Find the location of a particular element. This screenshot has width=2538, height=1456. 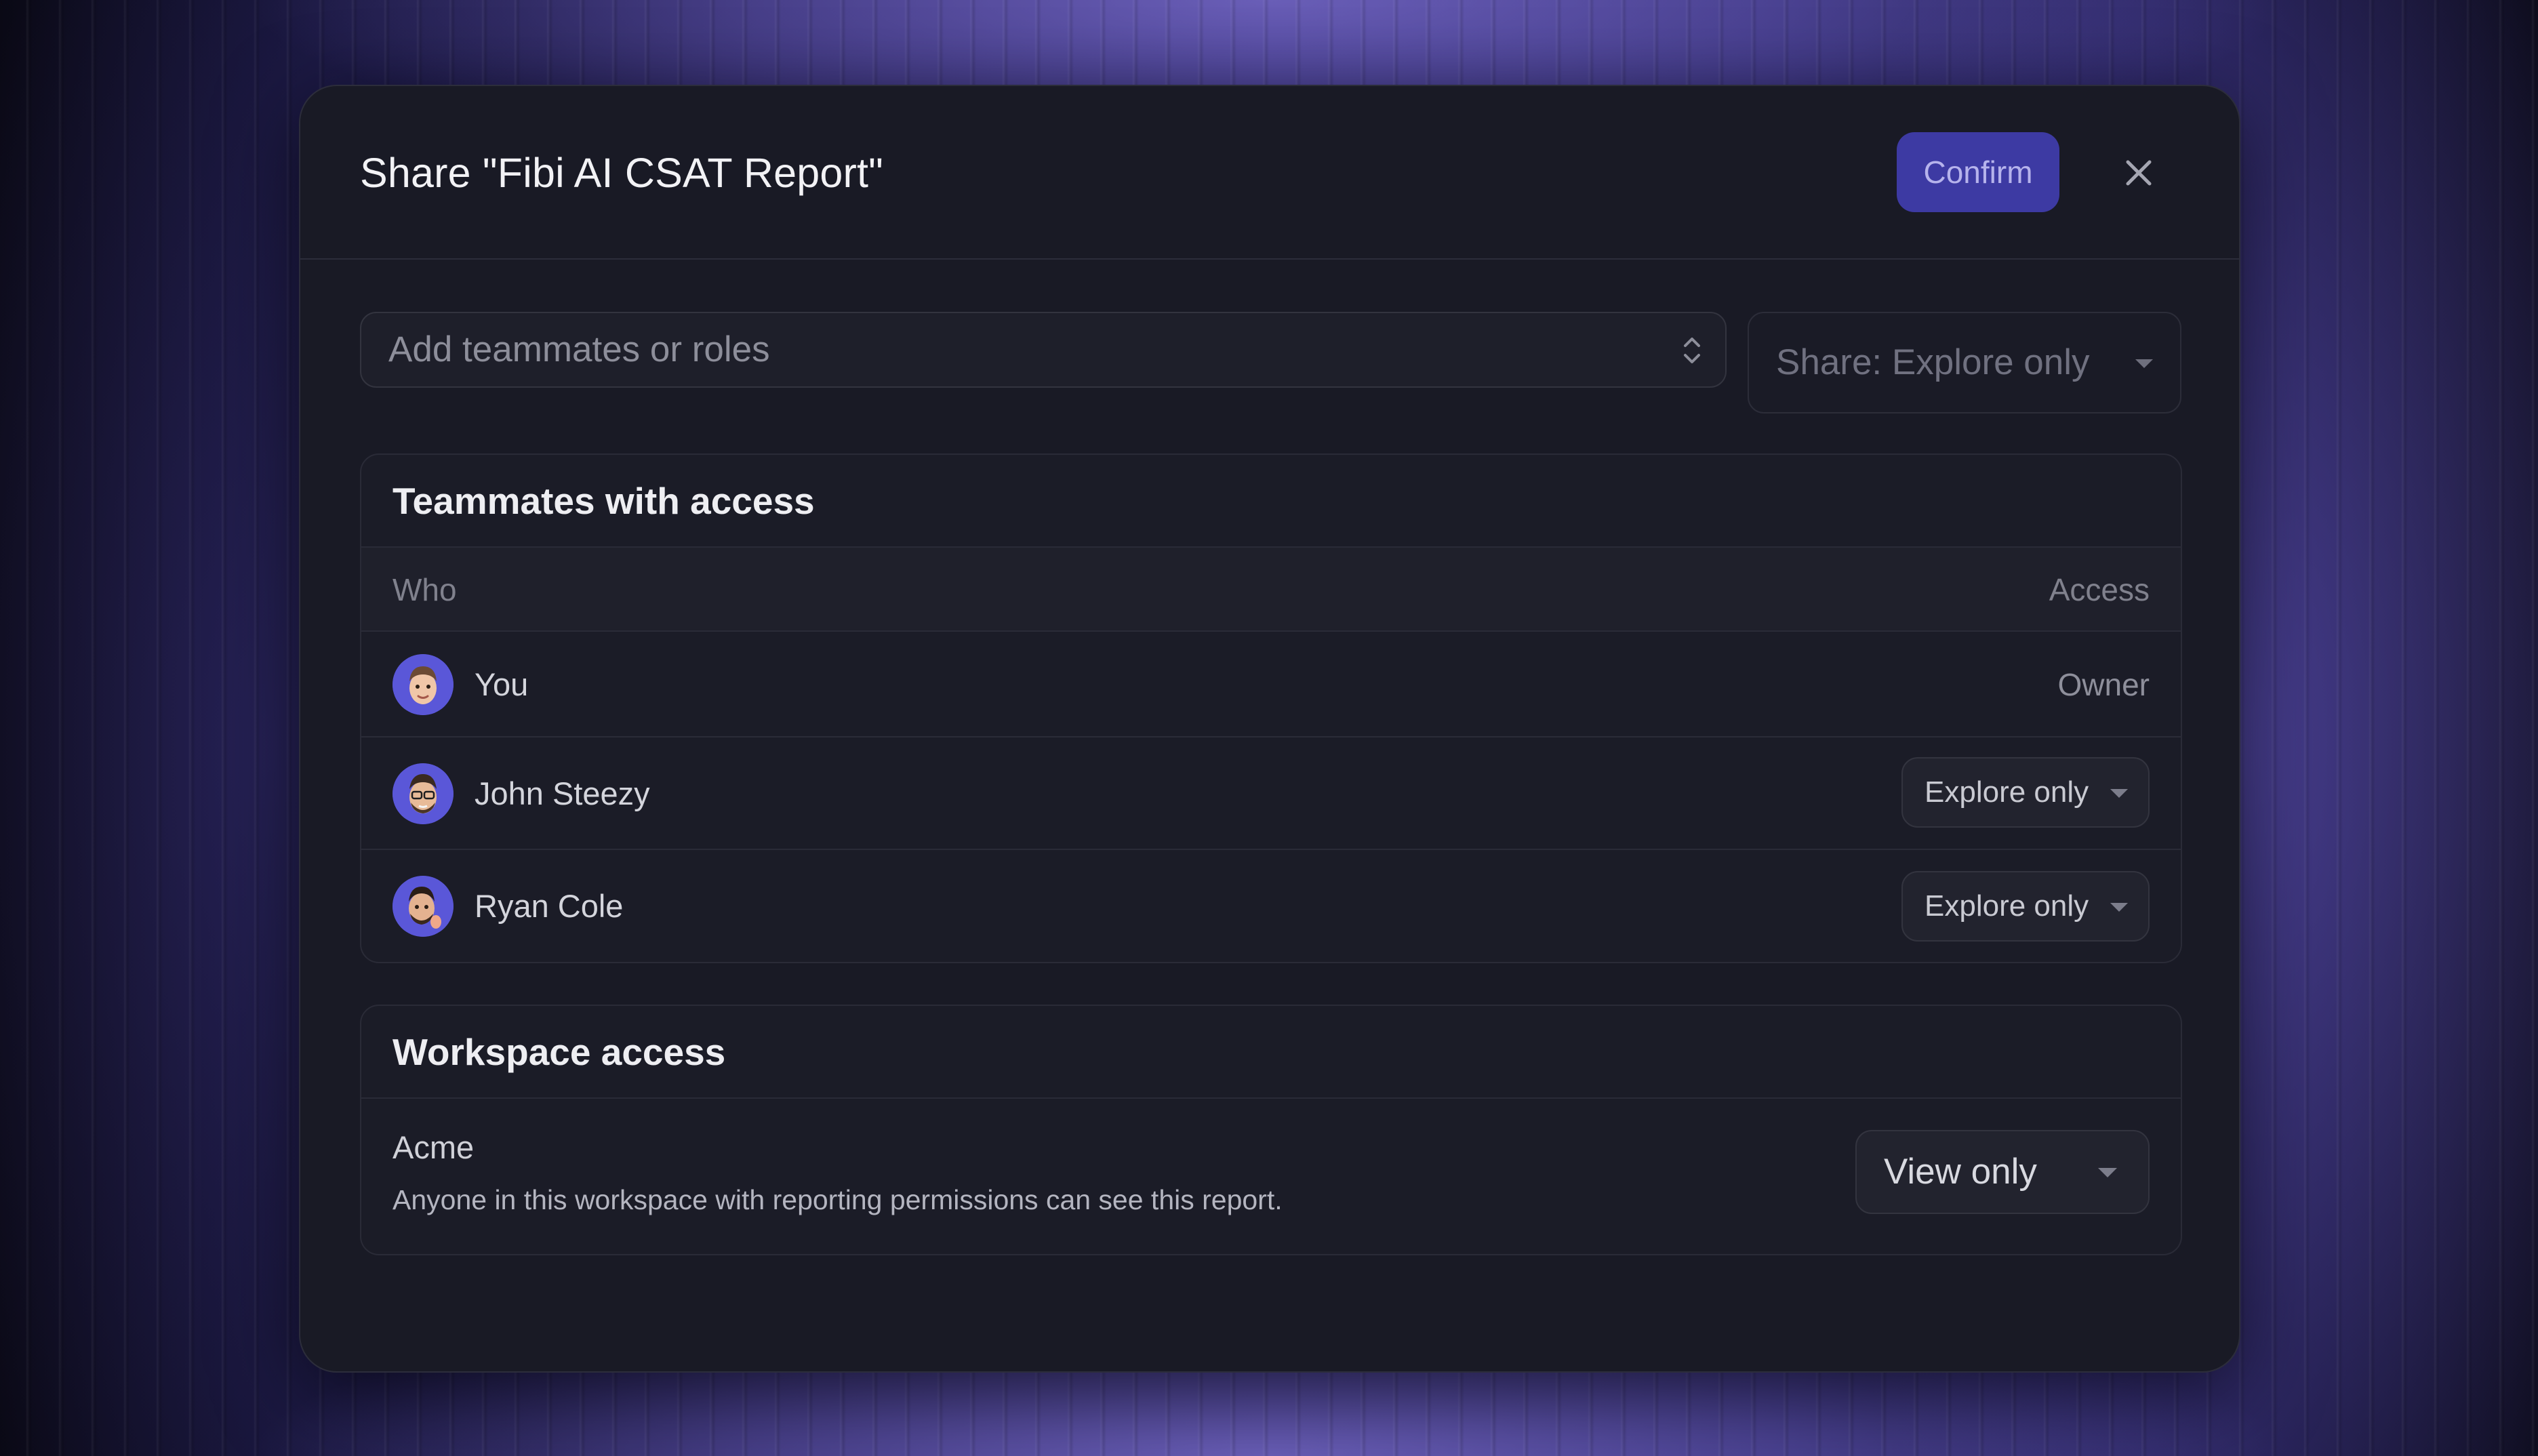

teammate-name: You is located at coordinates (502, 684).